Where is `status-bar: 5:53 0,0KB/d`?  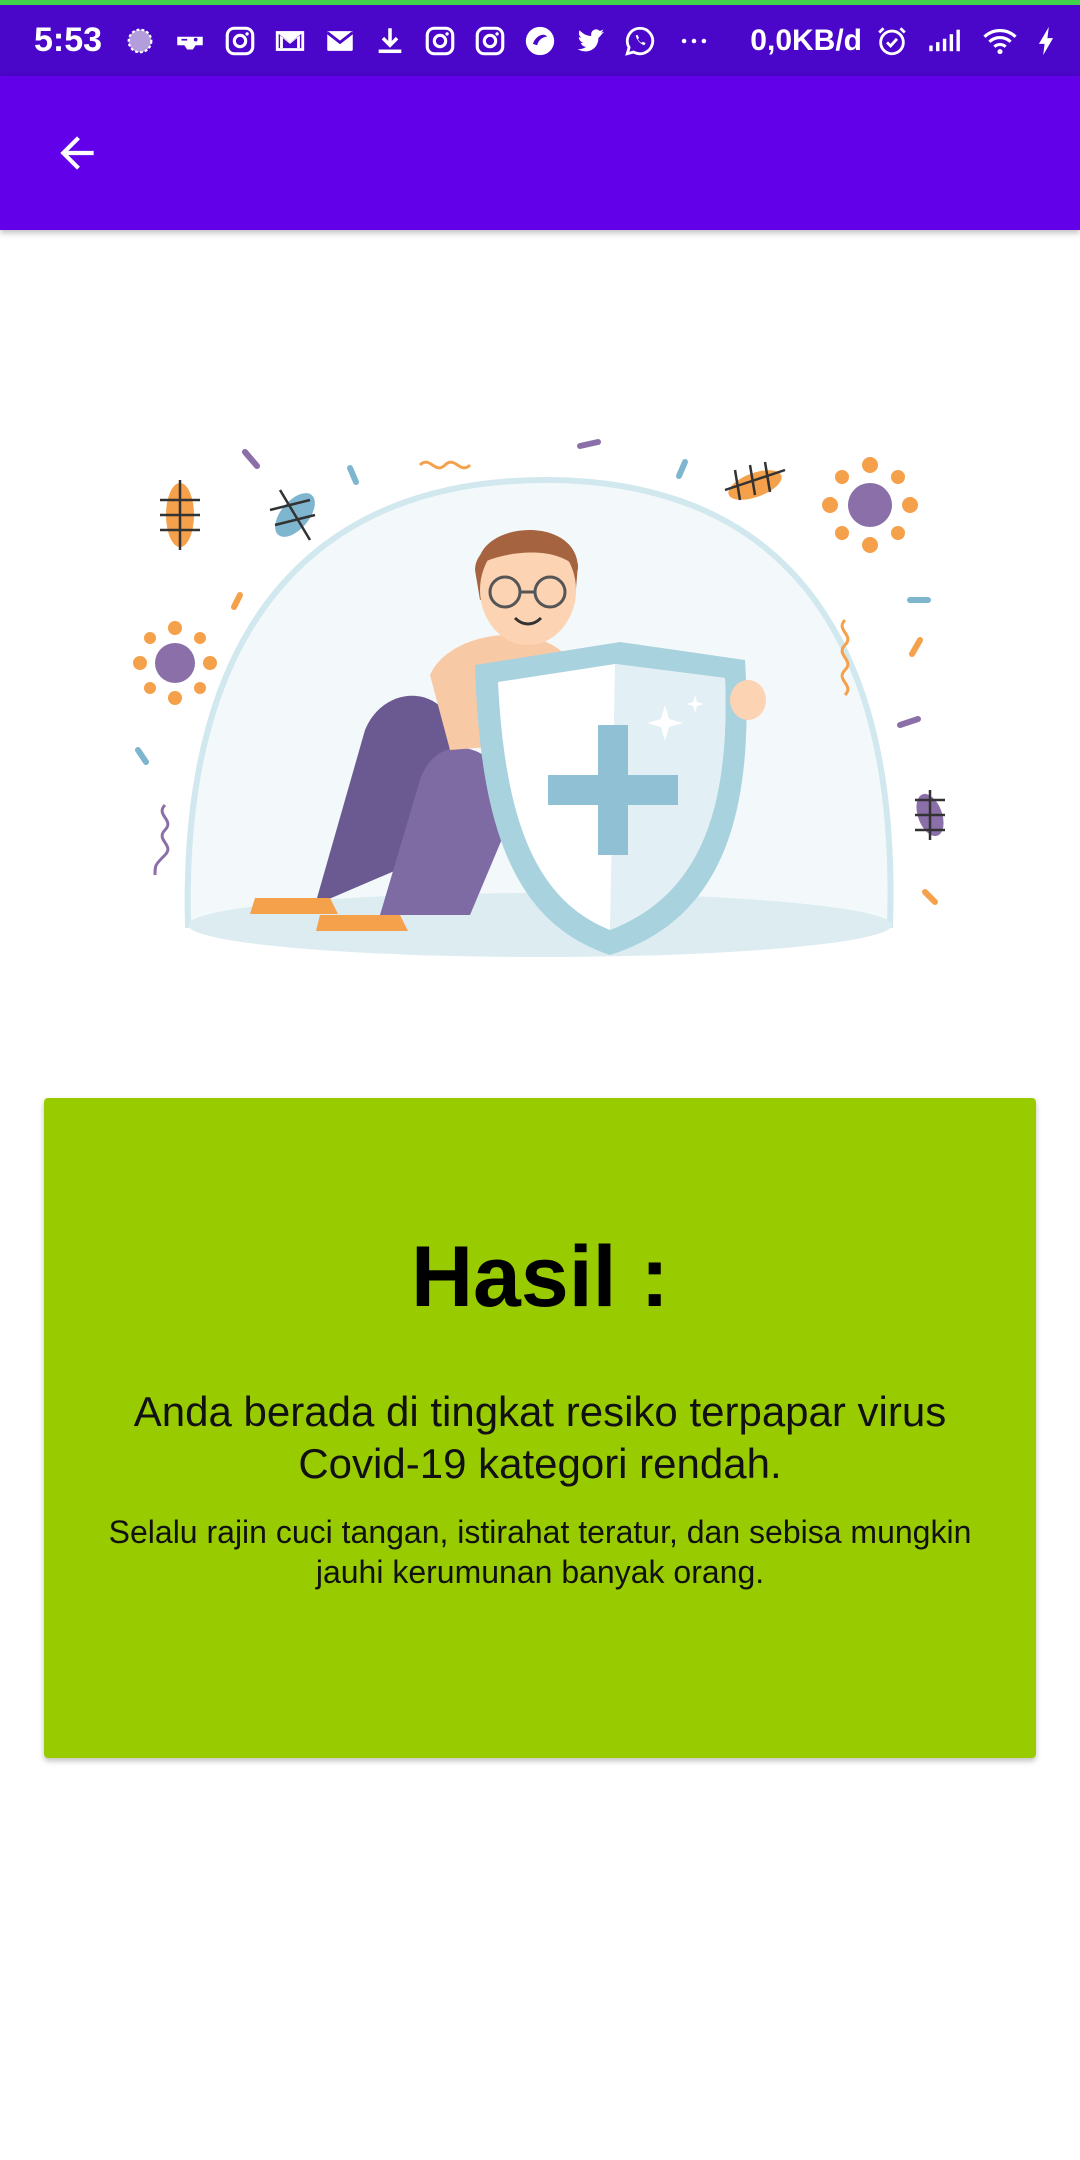 status-bar: 5:53 0,0KB/d is located at coordinates (540, 38).